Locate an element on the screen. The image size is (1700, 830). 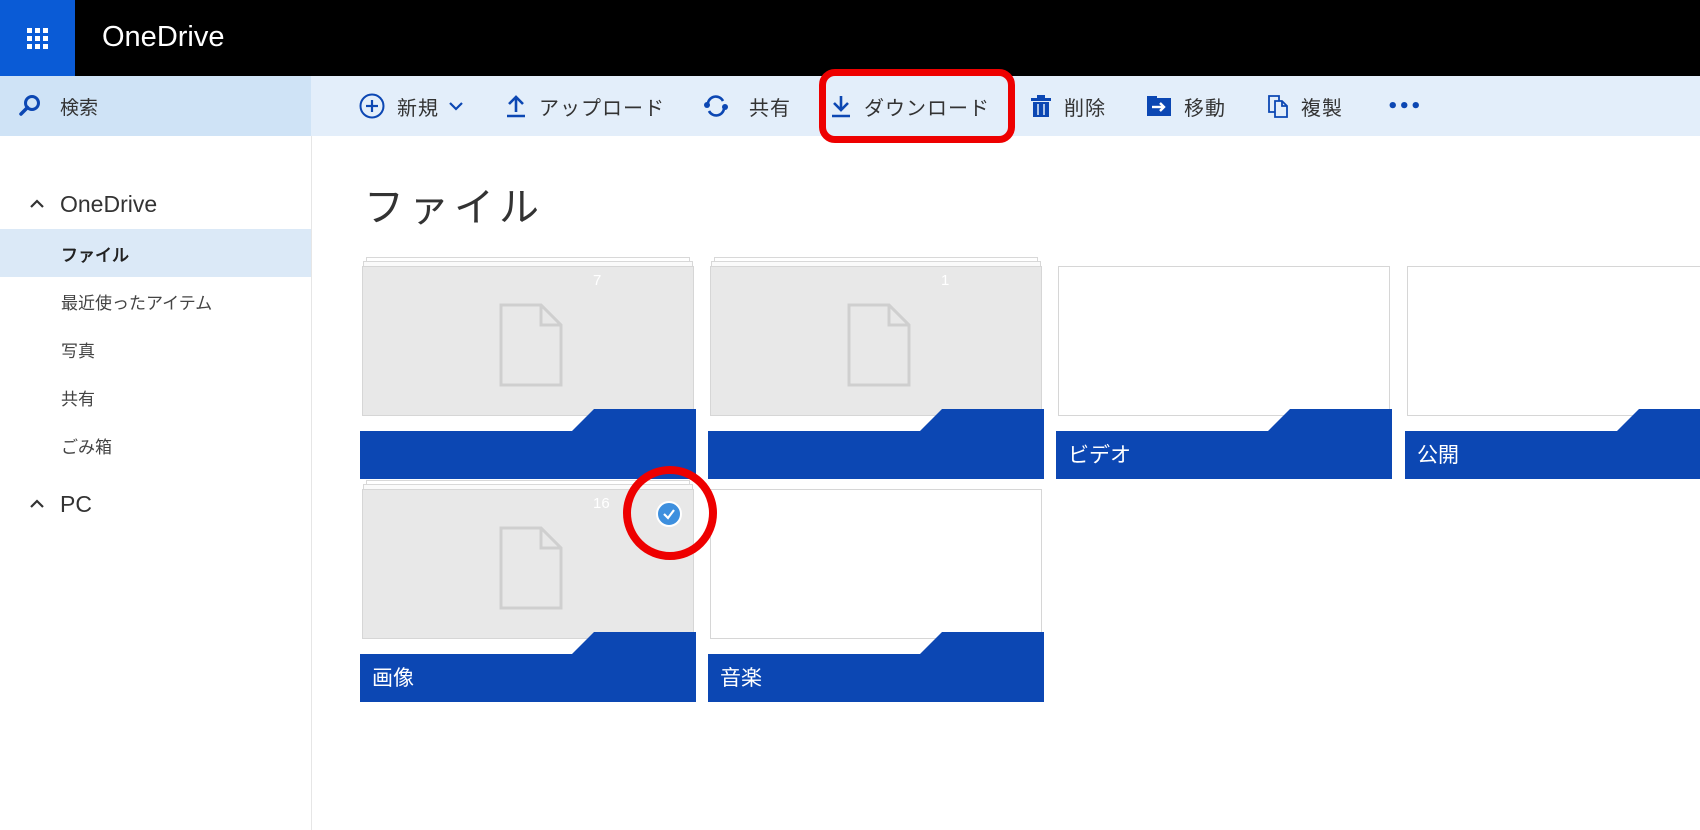
chevron-down-icon is located at coordinates (456, 106).